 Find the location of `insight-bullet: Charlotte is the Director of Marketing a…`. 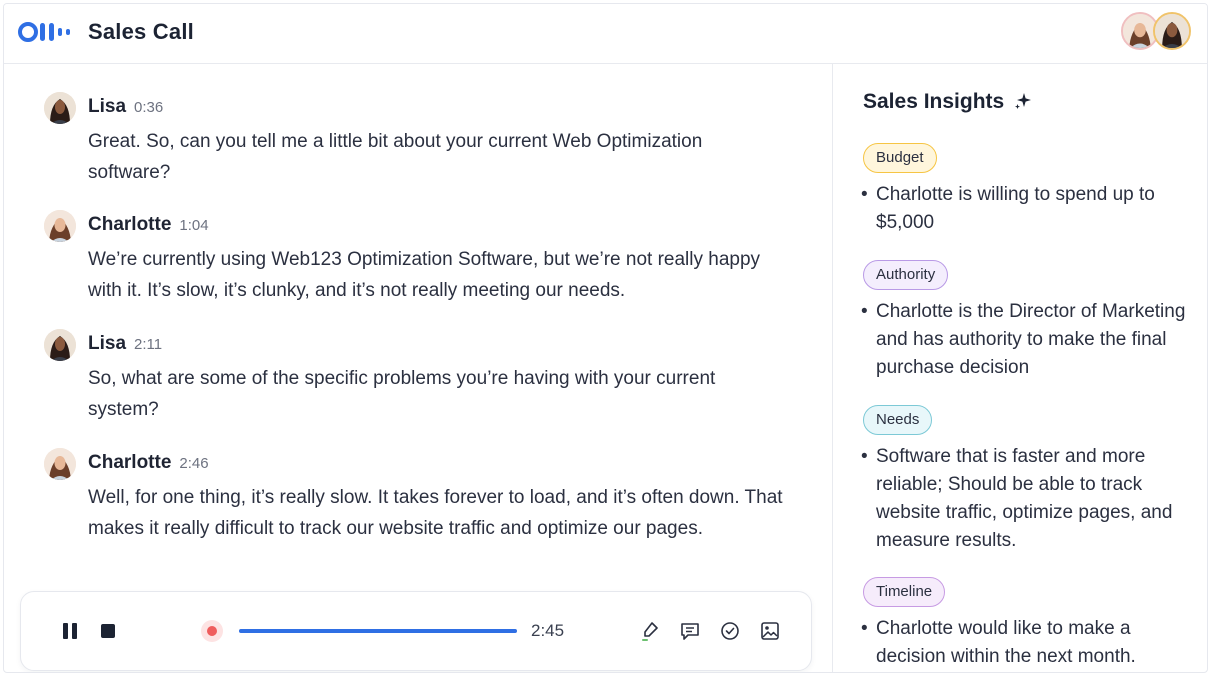

insight-bullet: Charlotte is the Director of Marketing a… is located at coordinates (1026, 340).